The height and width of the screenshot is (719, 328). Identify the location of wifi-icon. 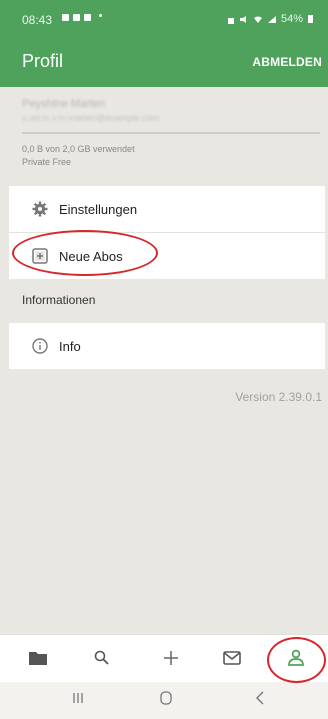
(257, 19).